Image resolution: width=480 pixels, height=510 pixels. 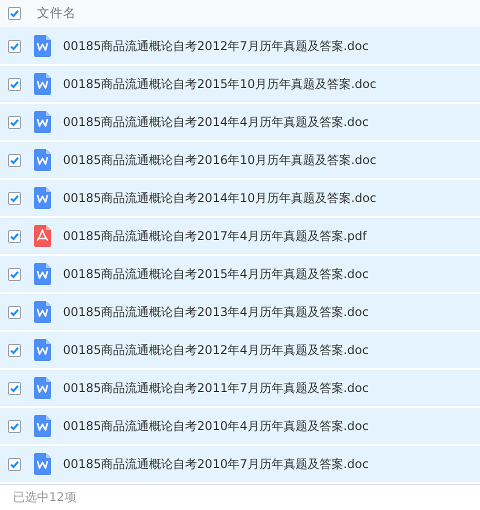 I want to click on status-bar: 已选中12项, so click(x=240, y=497).